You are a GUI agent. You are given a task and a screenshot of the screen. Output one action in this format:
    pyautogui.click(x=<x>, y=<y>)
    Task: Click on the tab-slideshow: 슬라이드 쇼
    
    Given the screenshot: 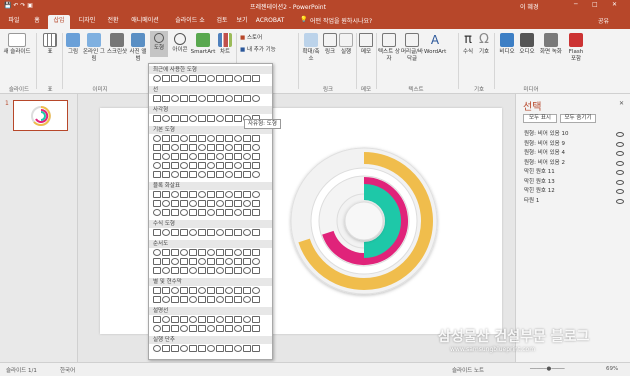 What is the action you would take?
    pyautogui.click(x=190, y=22)
    